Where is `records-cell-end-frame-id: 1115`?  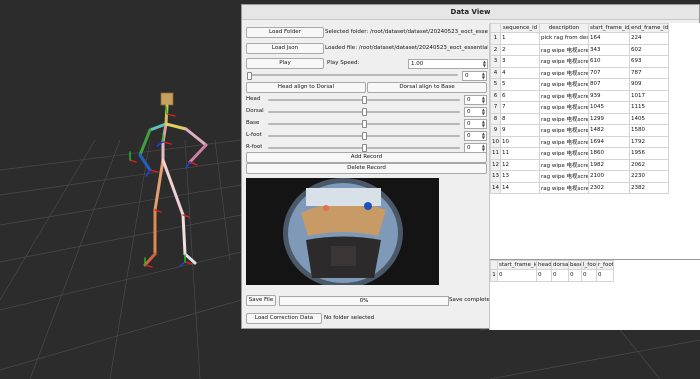
records-cell-end-frame-id: 1115 is located at coordinates (649, 107).